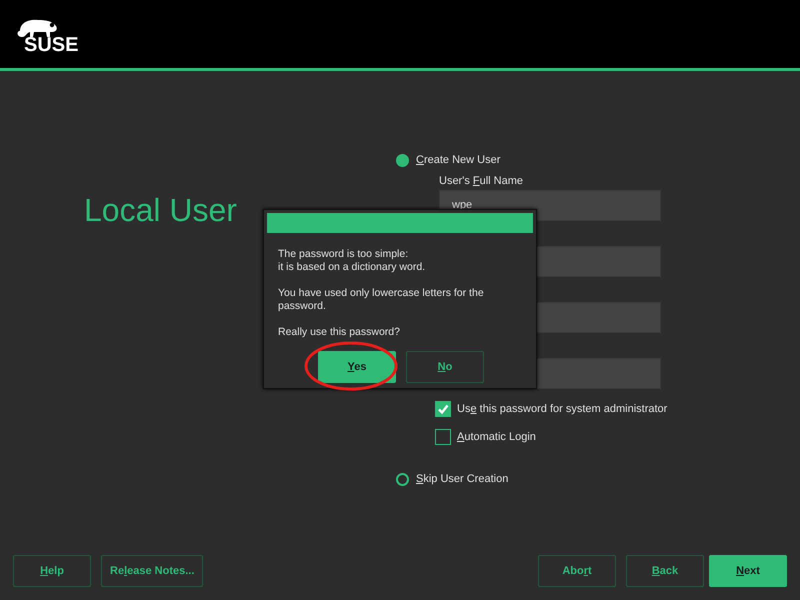 The height and width of the screenshot is (600, 800). Describe the element at coordinates (381, 300) in the screenshot. I see `dialog-message: You have used only lowercase letters for the password.` at that location.